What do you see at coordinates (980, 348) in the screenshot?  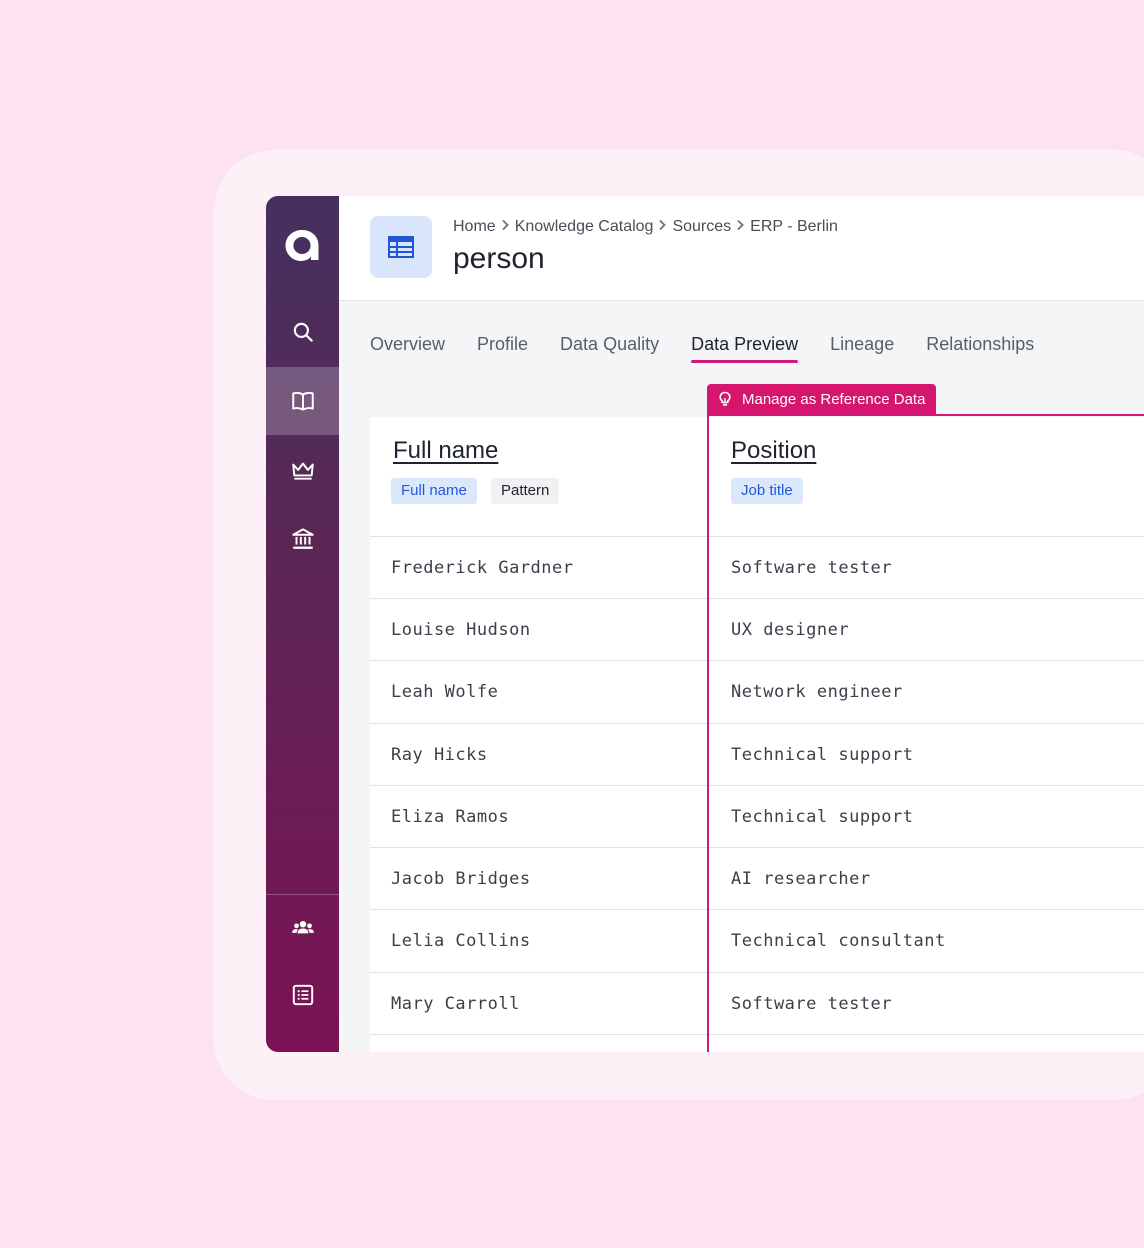 I see `tab-relationships: Relationships` at bounding box center [980, 348].